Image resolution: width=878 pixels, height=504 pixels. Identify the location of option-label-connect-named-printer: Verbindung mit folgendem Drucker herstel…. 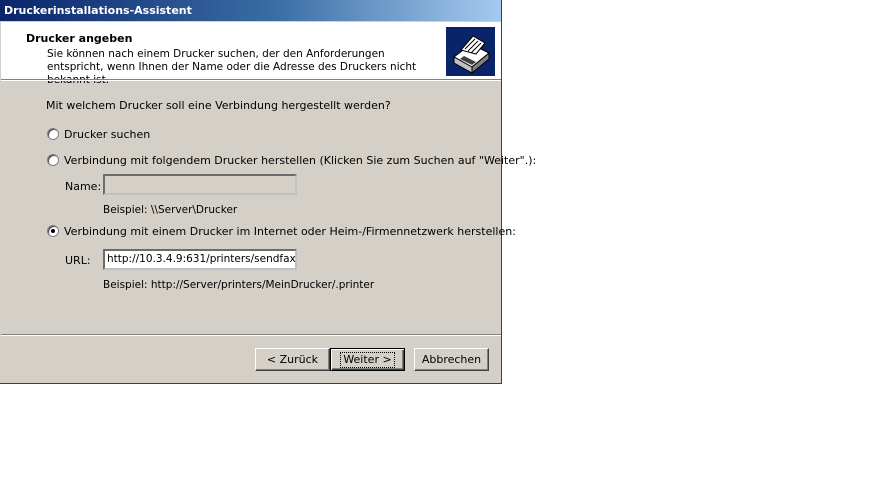
(300, 160).